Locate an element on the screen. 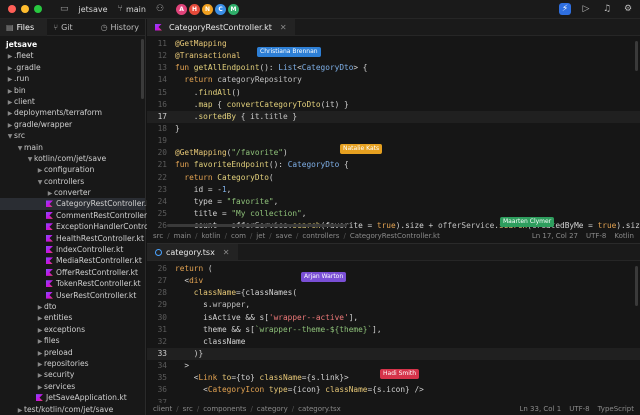 This screenshot has width=640, height=415. breadcrumb-segment: category.tsx is located at coordinates (319, 409).